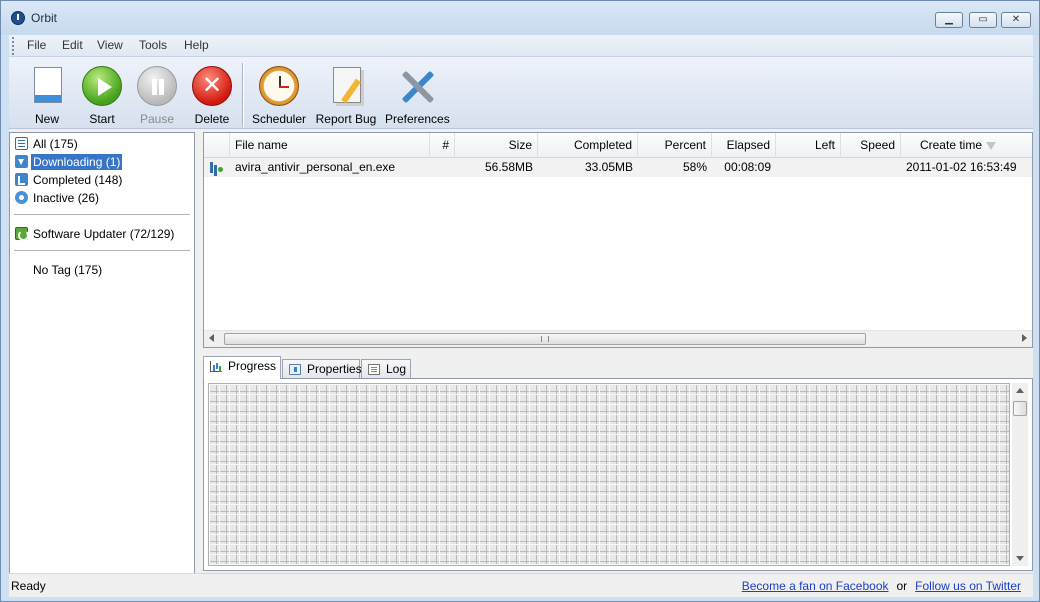 The height and width of the screenshot is (602, 1040). Describe the element at coordinates (815, 586) in the screenshot. I see `facebook-link: Become a fan on Facebook` at that location.